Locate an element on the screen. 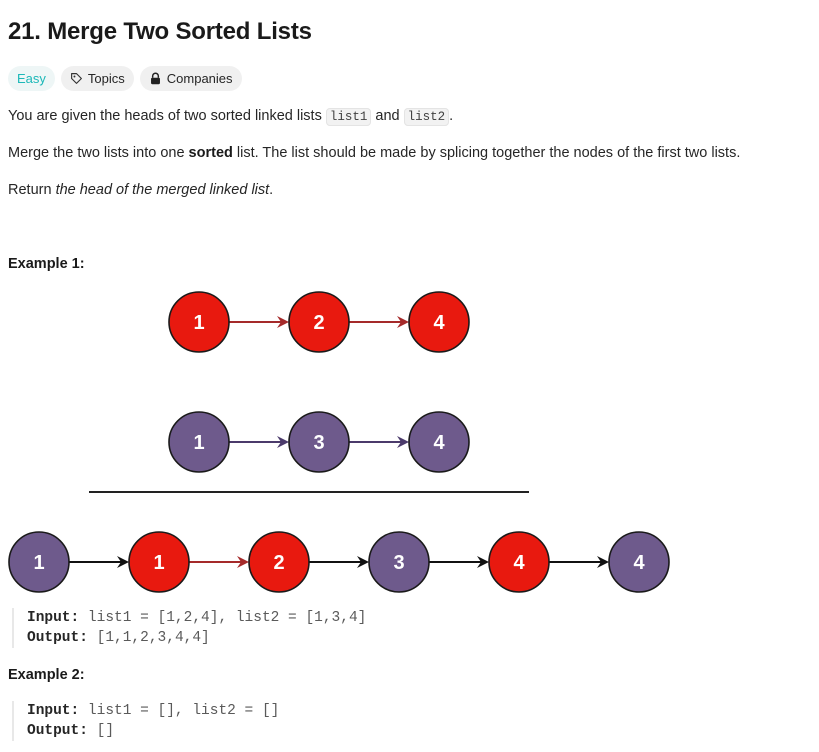 The height and width of the screenshot is (752, 819). list2-node-3-label: 4 is located at coordinates (439, 443).